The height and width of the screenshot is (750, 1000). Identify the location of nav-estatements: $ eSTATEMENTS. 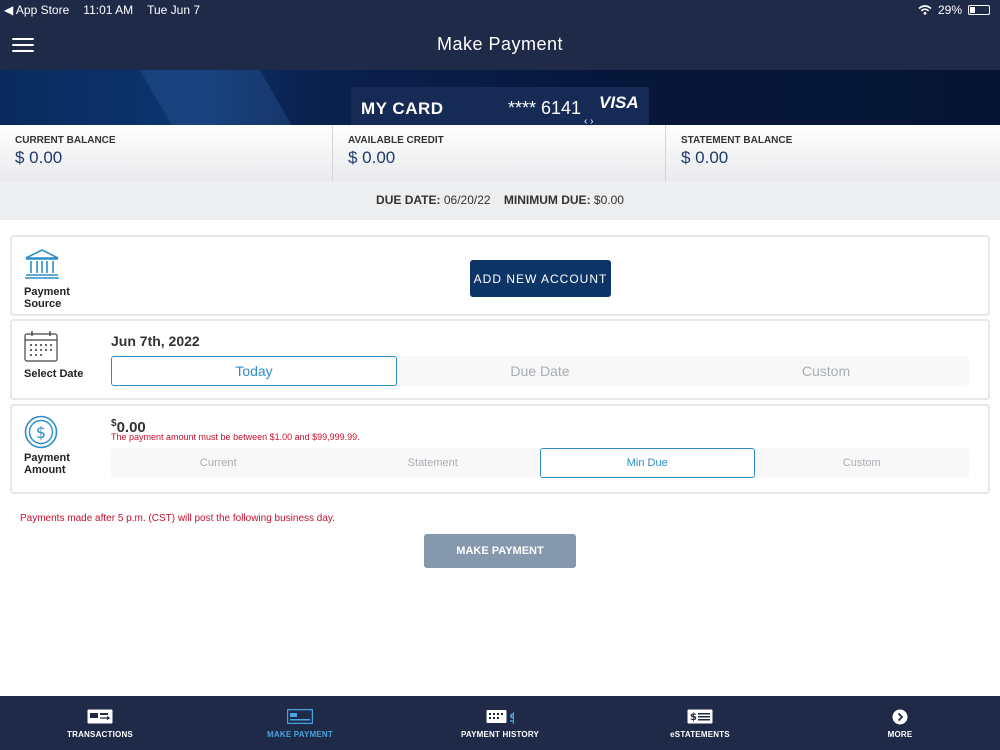
(700, 723).